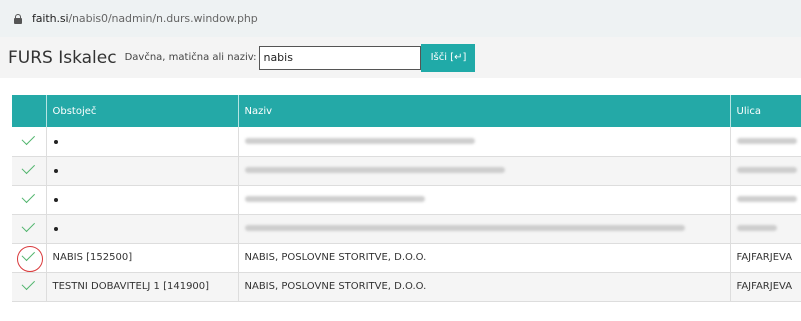  I want to click on search-label: Davčna, matična ali naziv:, so click(190, 57).